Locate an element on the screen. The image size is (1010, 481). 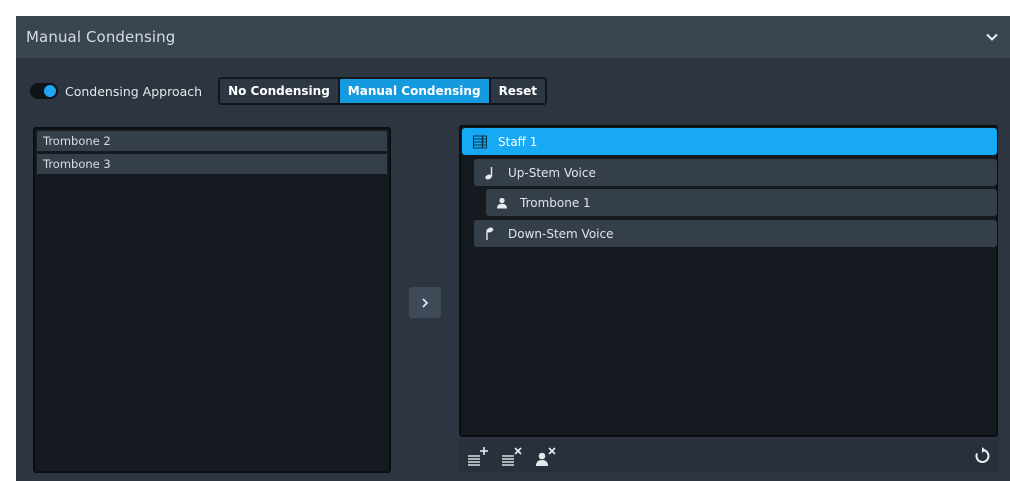
no-condensing-button: No Condensing is located at coordinates (279, 91).